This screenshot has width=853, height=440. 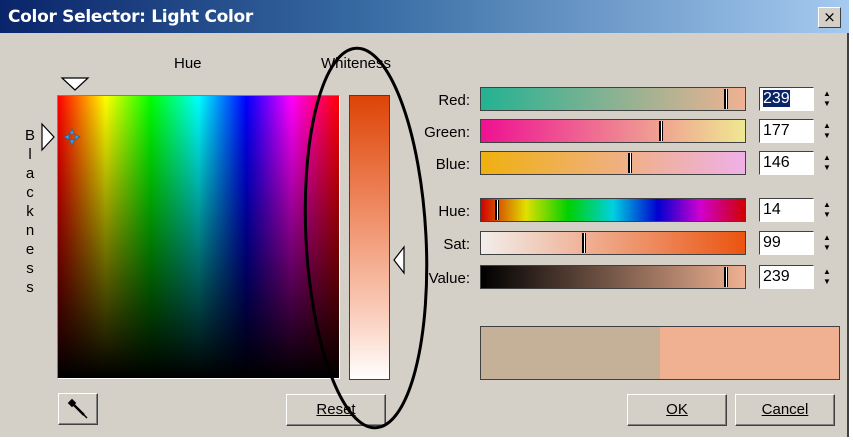 What do you see at coordinates (786, 163) in the screenshot?
I see `blue-value-field: 146` at bounding box center [786, 163].